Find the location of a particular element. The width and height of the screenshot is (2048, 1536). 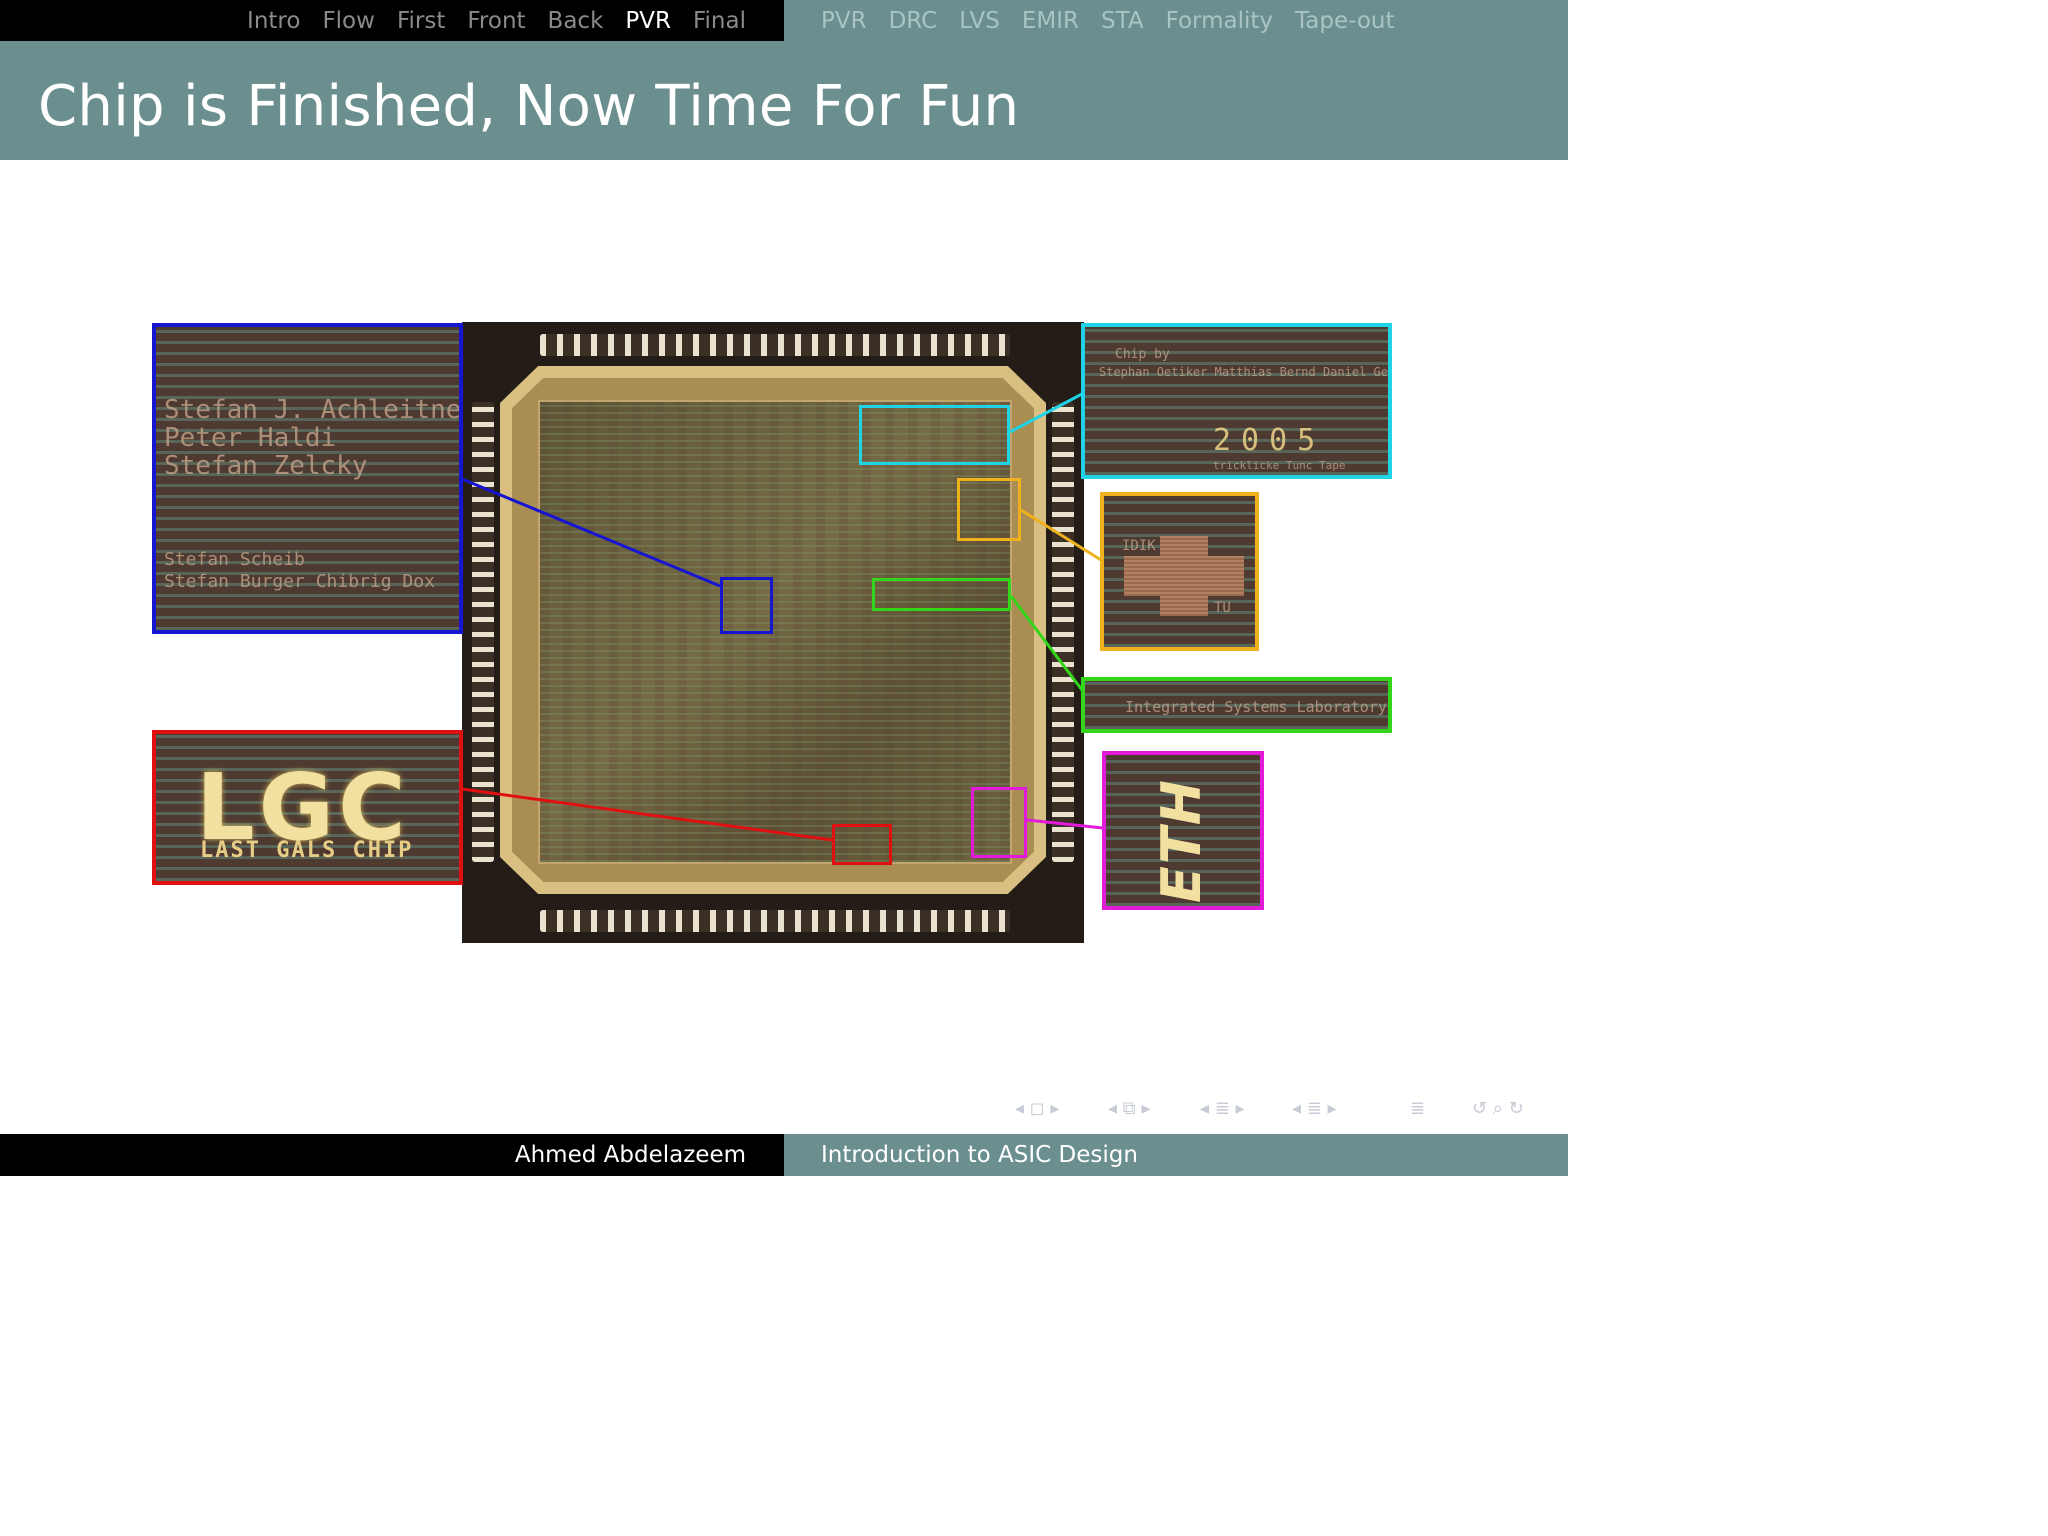

nav-subsection-icon: ◂ ⧉ ▸ is located at coordinates (1129, 1108).